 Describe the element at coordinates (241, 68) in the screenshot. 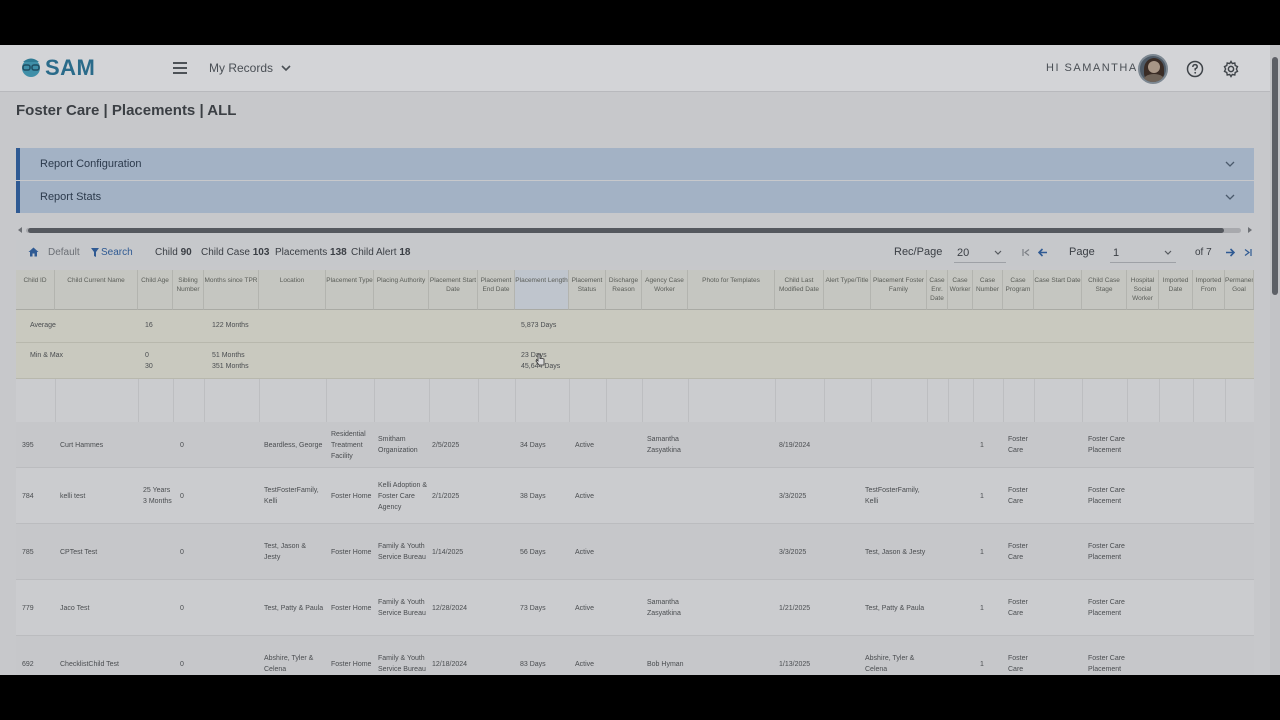

I see `my-records-label: My Records` at that location.